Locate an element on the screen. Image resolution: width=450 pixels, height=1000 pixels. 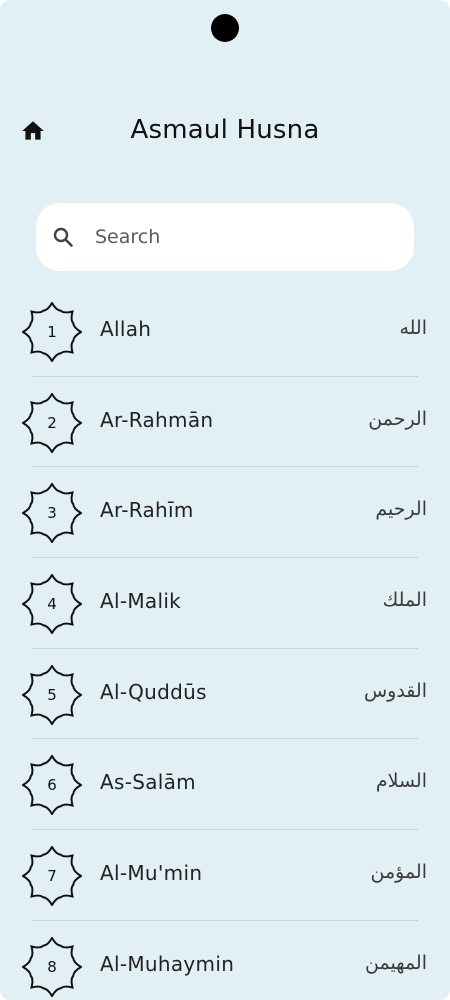
number-badge: 6 is located at coordinates (52, 785).